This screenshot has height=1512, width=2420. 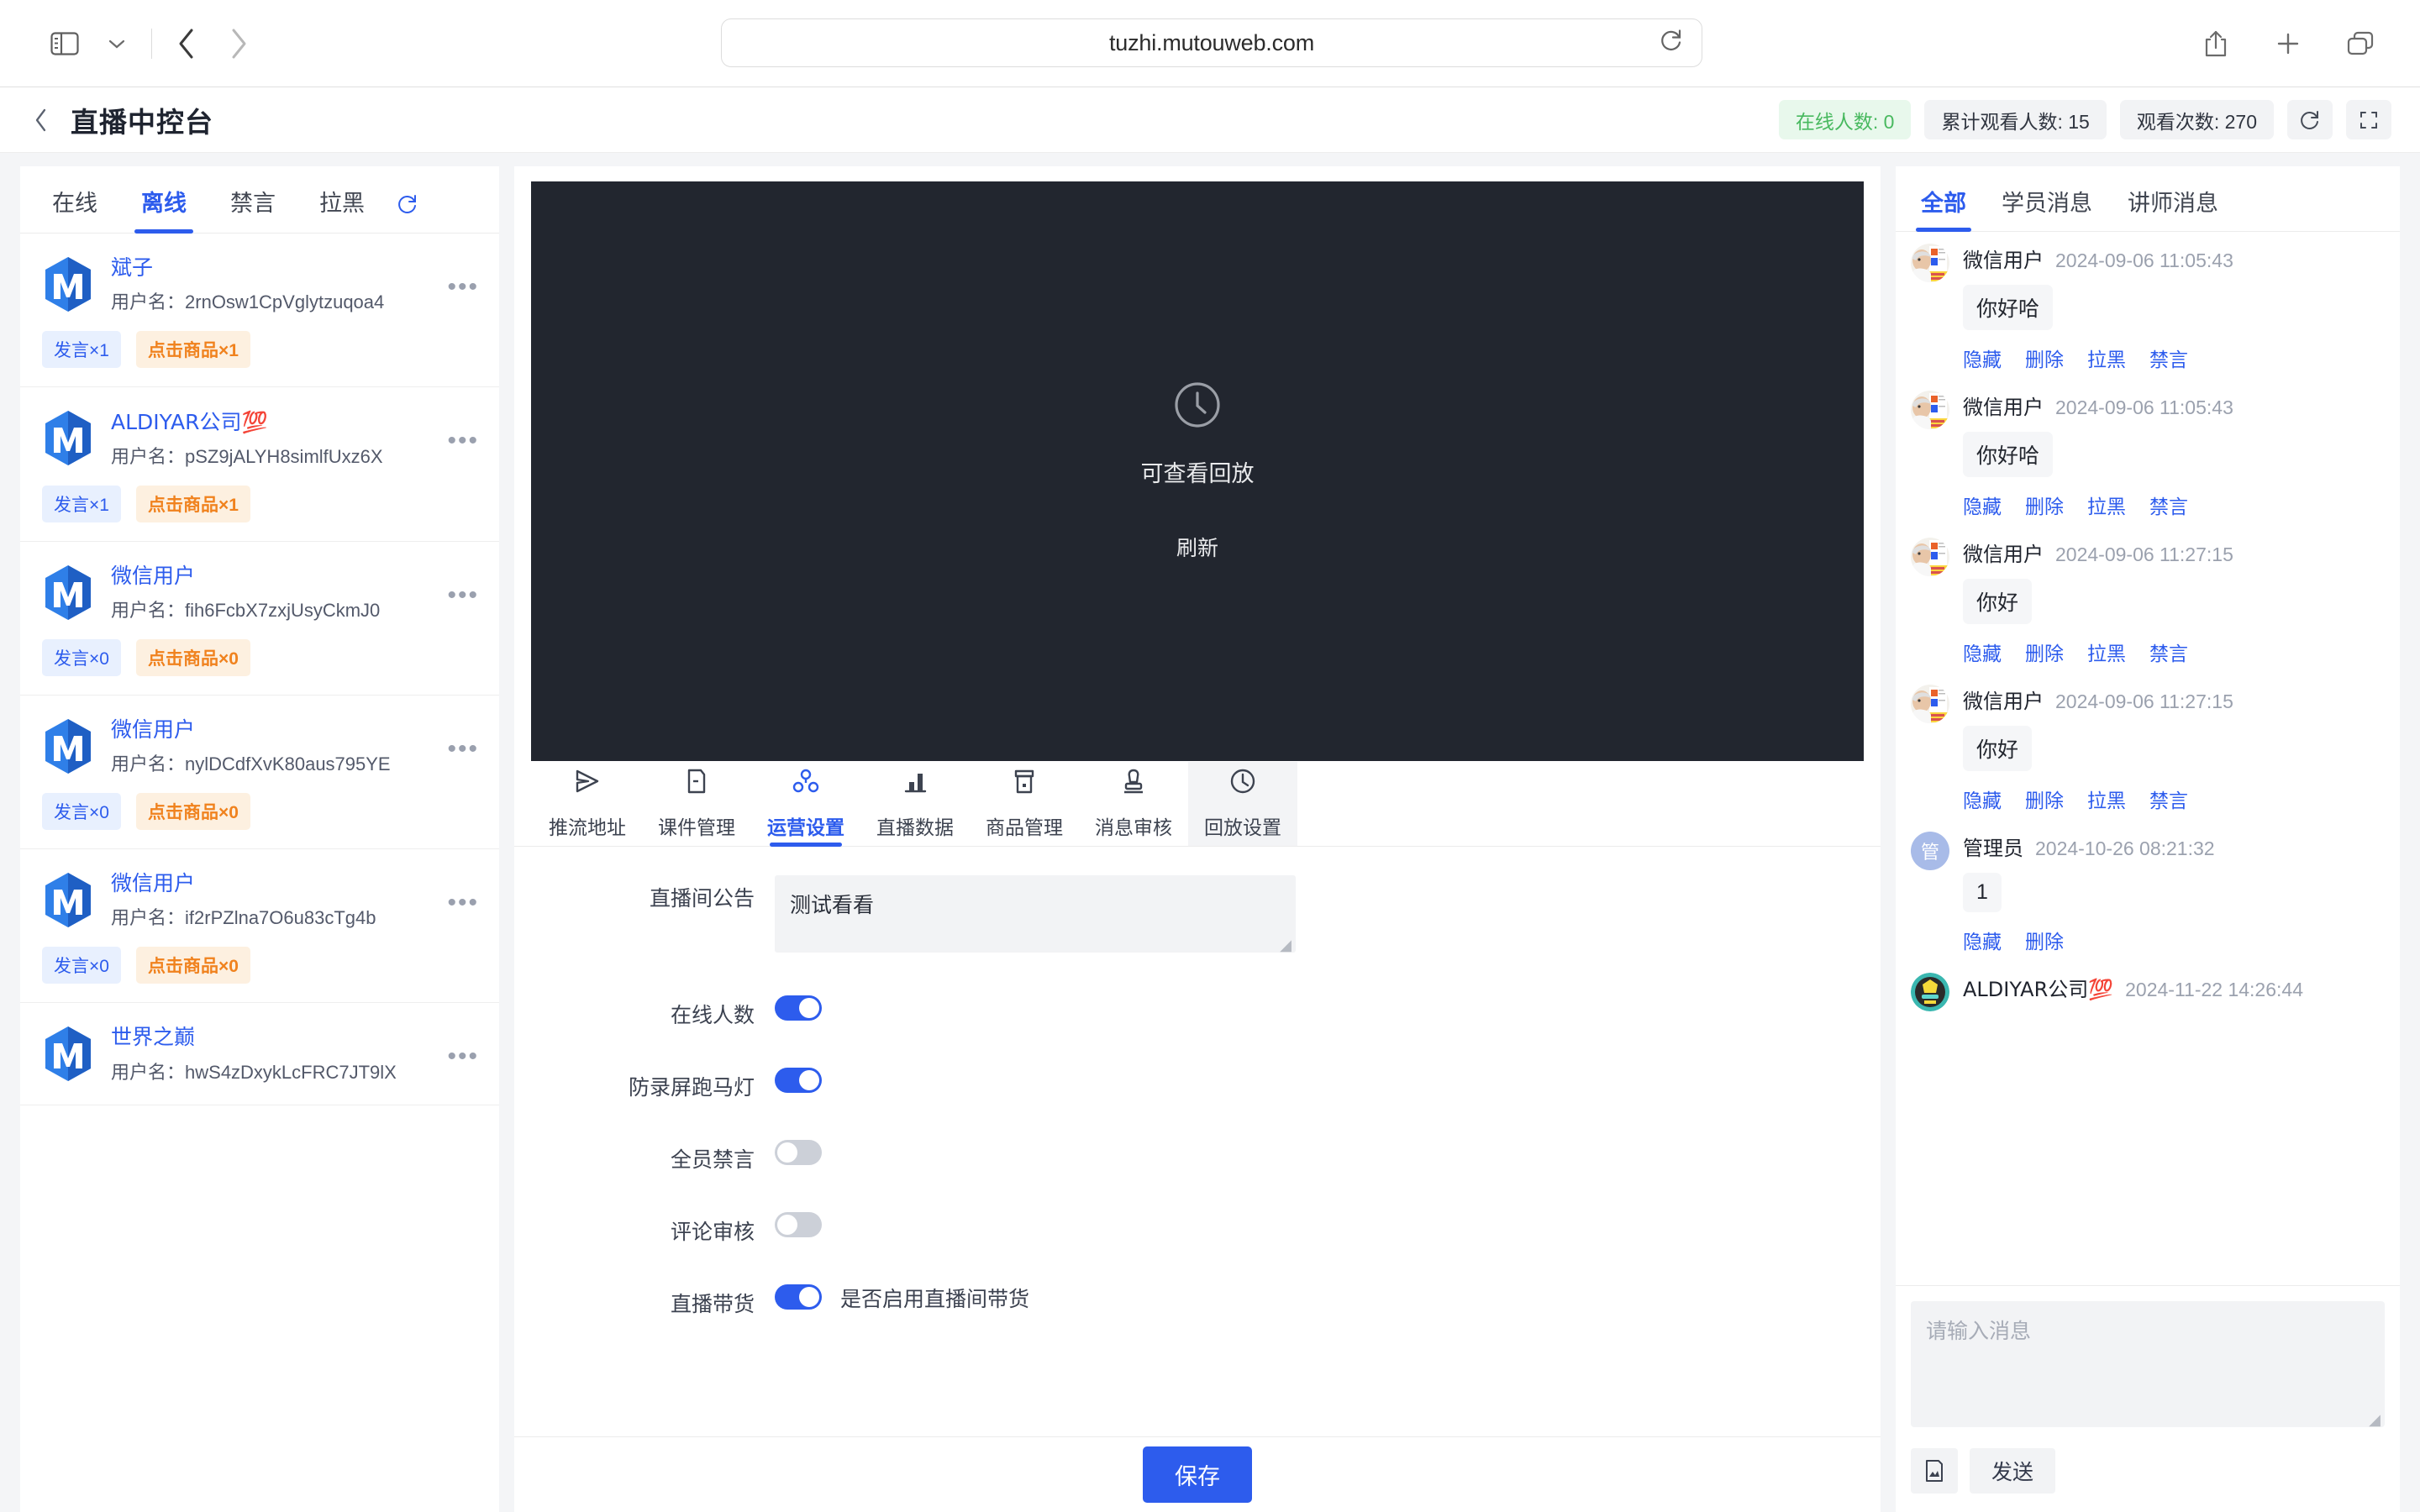 I want to click on tab-blacklist: 拉黑, so click(x=342, y=209).